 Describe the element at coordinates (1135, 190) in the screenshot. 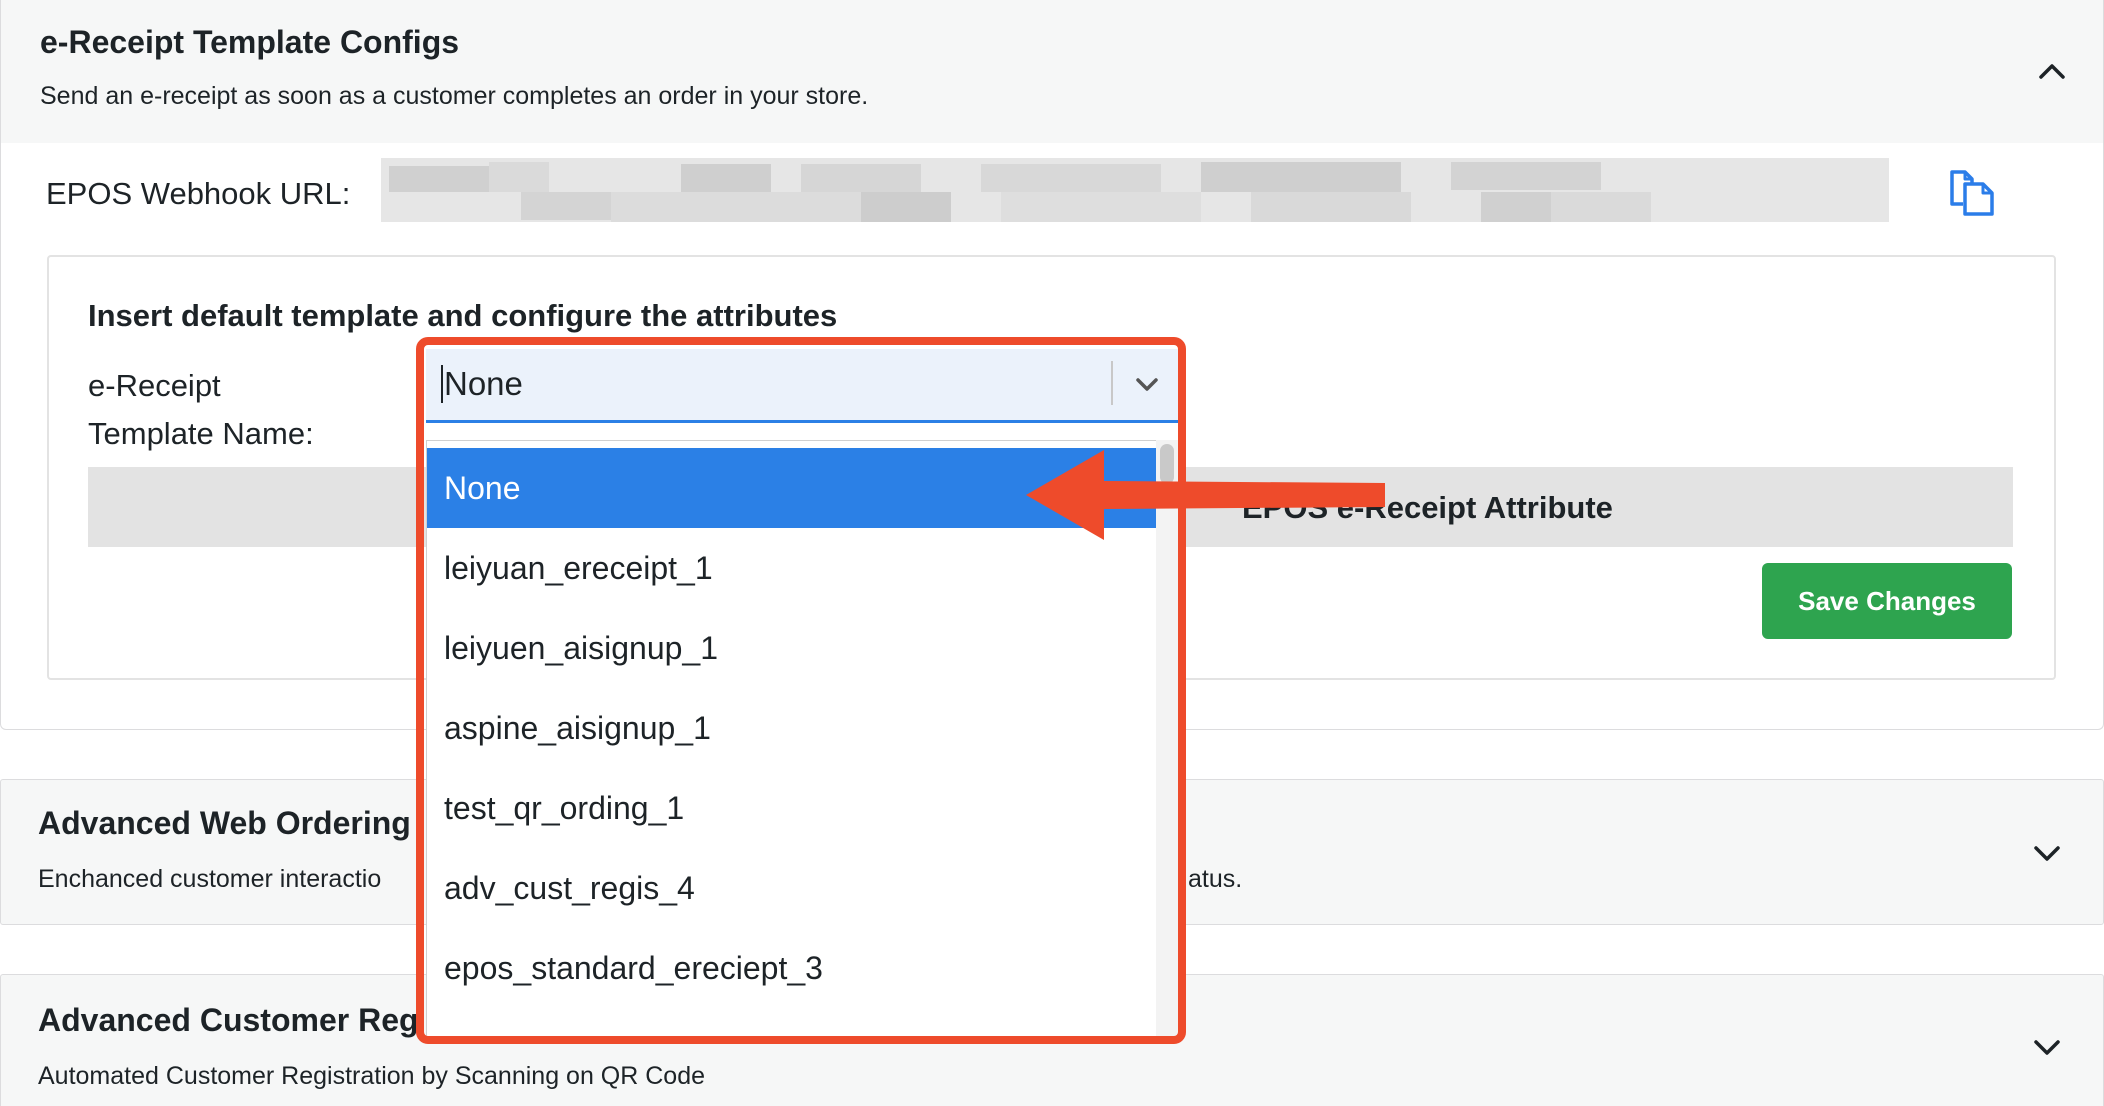

I see `webhook-url-field` at that location.